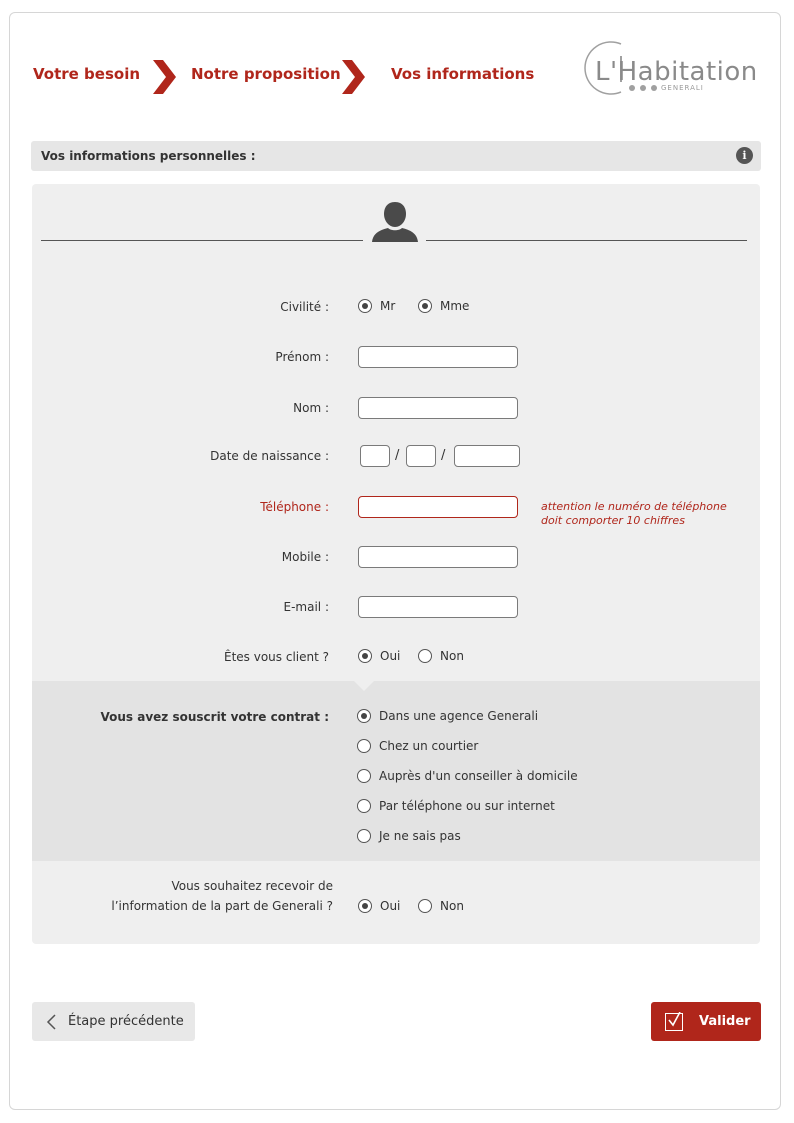 The image size is (794, 1123). Describe the element at coordinates (478, 776) in the screenshot. I see `radio-label: Auprès d'un conseiller à domicile` at that location.